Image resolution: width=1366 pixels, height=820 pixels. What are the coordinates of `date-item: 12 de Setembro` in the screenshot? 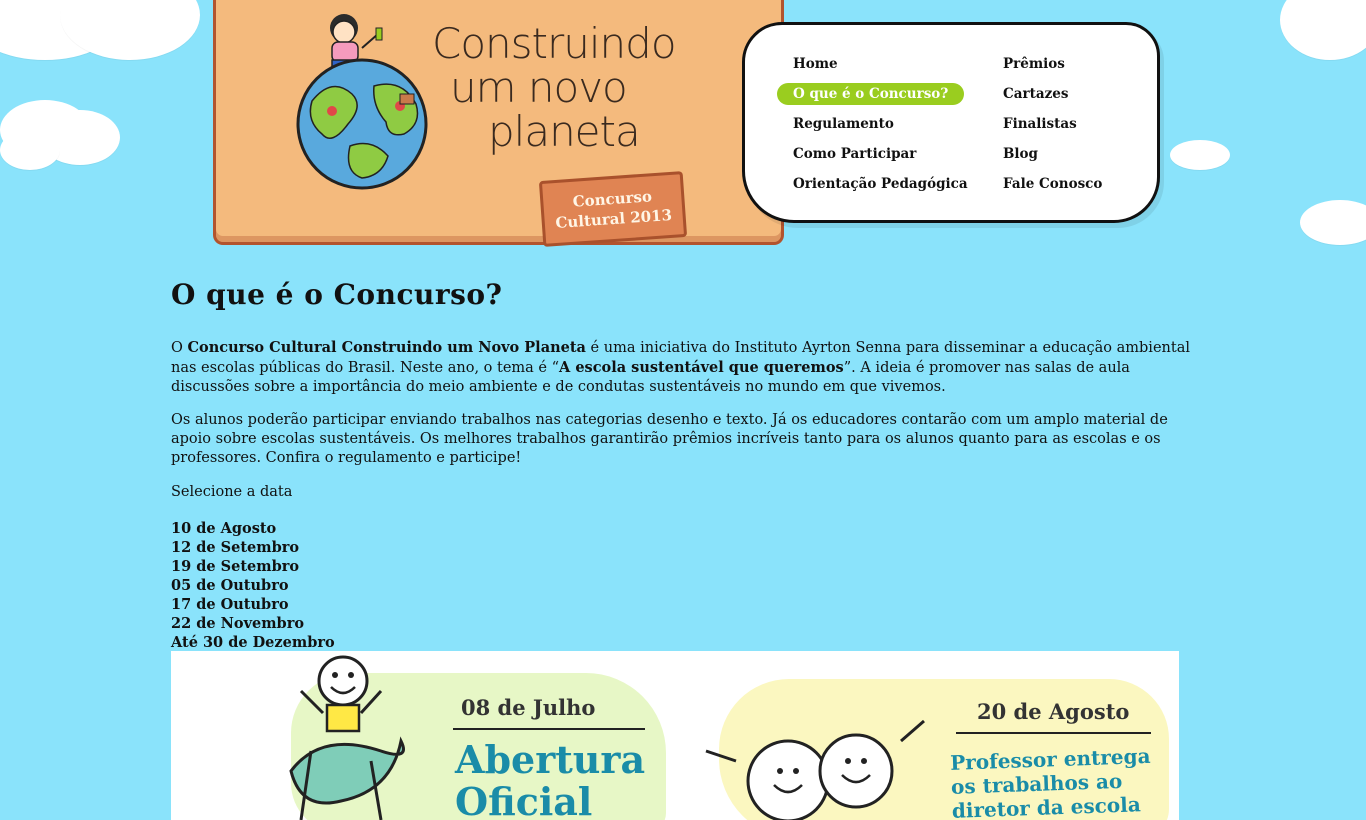 It's located at (253, 547).